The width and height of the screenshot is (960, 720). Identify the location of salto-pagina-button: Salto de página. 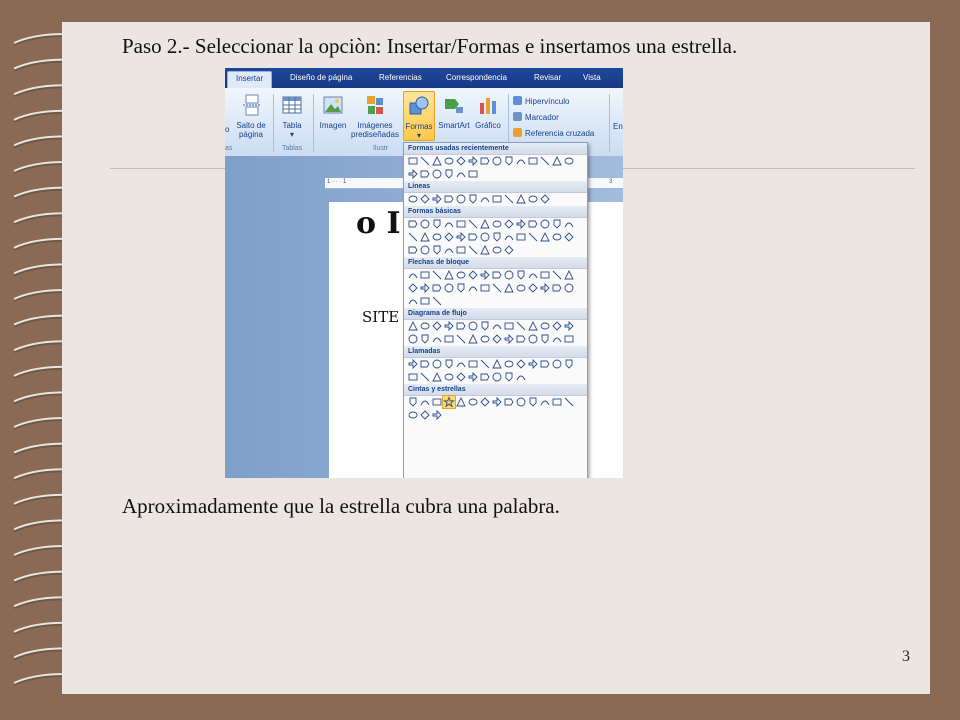
(251, 116).